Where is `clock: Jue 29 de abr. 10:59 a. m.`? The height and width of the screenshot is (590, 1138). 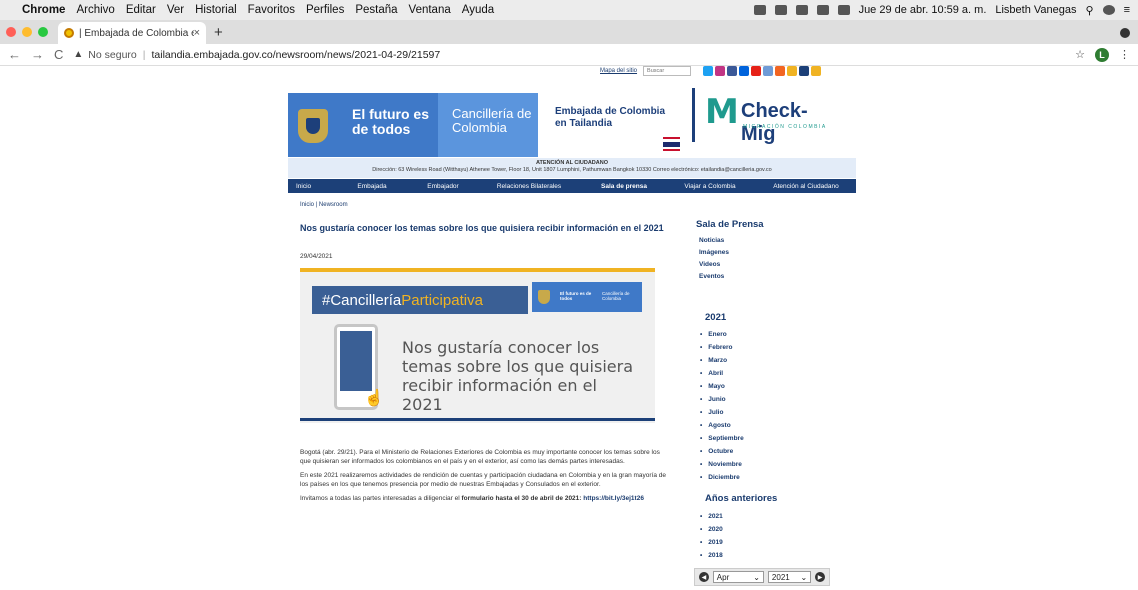 clock: Jue 29 de abr. 10:59 a. m. is located at coordinates (923, 10).